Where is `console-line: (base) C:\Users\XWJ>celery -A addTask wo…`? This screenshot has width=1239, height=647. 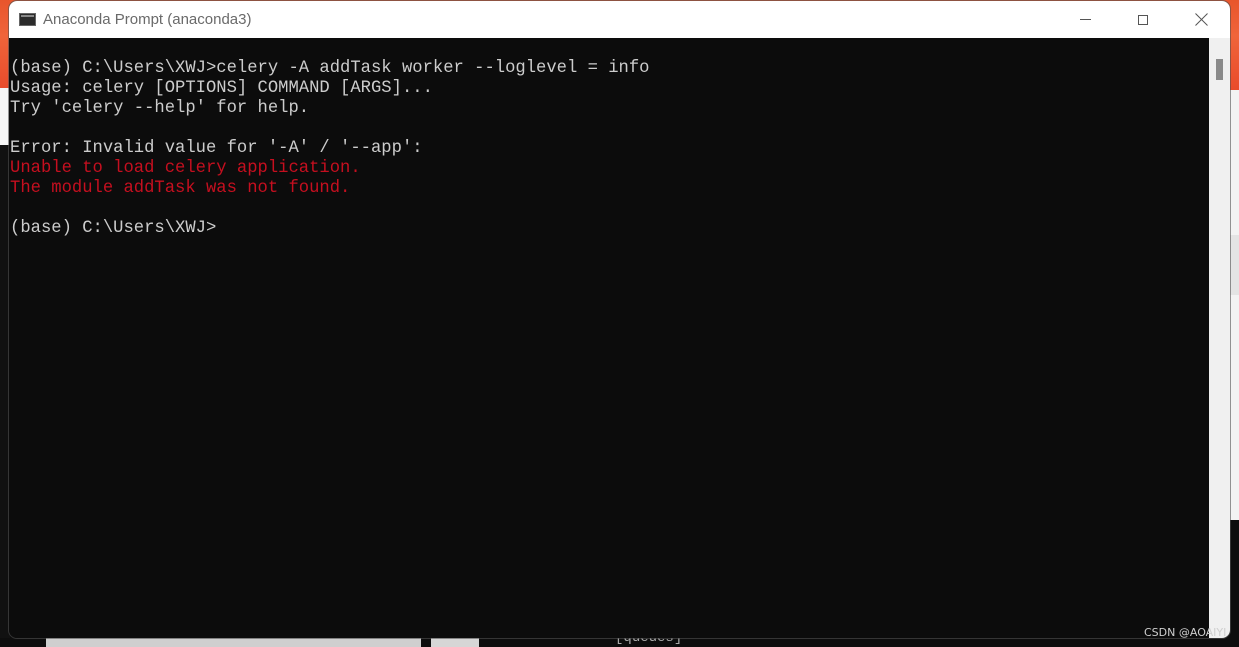
console-line: (base) C:\Users\XWJ>celery -A addTask wo… is located at coordinates (330, 68).